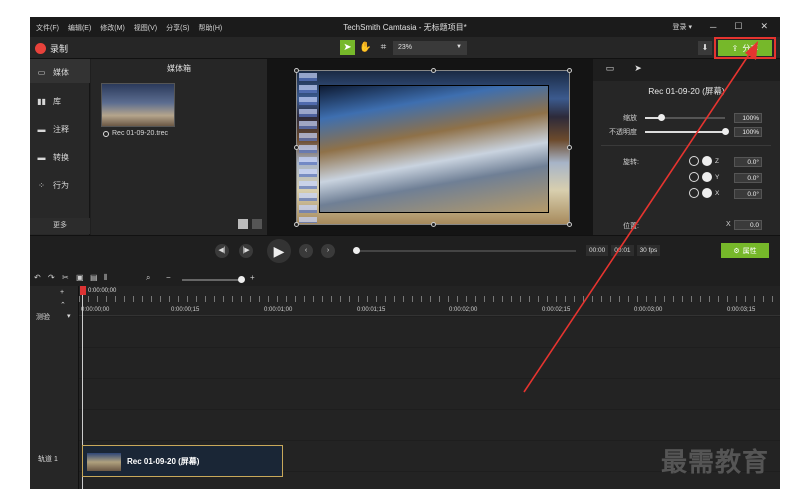 This screenshot has height=499, width=812. I want to click on rail-item-transitions: ▬ 转换, so click(53, 157).